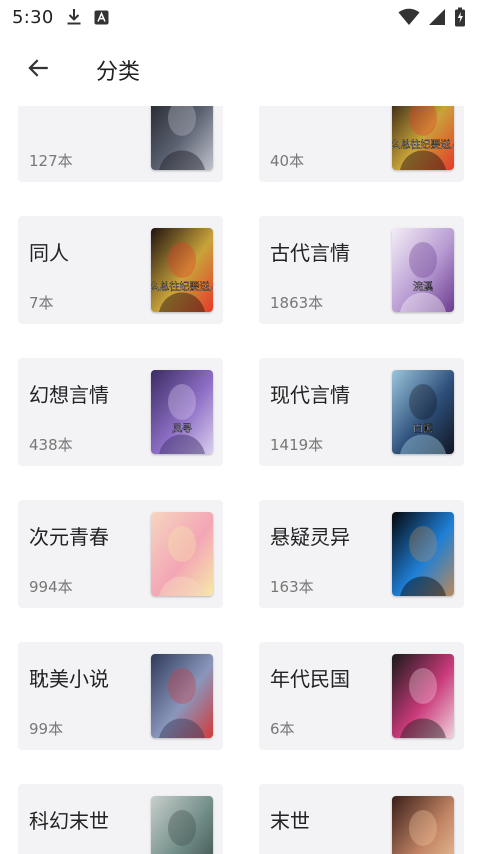 The image size is (480, 854). What do you see at coordinates (69, 537) in the screenshot?
I see `category-name: 次元青春` at bounding box center [69, 537].